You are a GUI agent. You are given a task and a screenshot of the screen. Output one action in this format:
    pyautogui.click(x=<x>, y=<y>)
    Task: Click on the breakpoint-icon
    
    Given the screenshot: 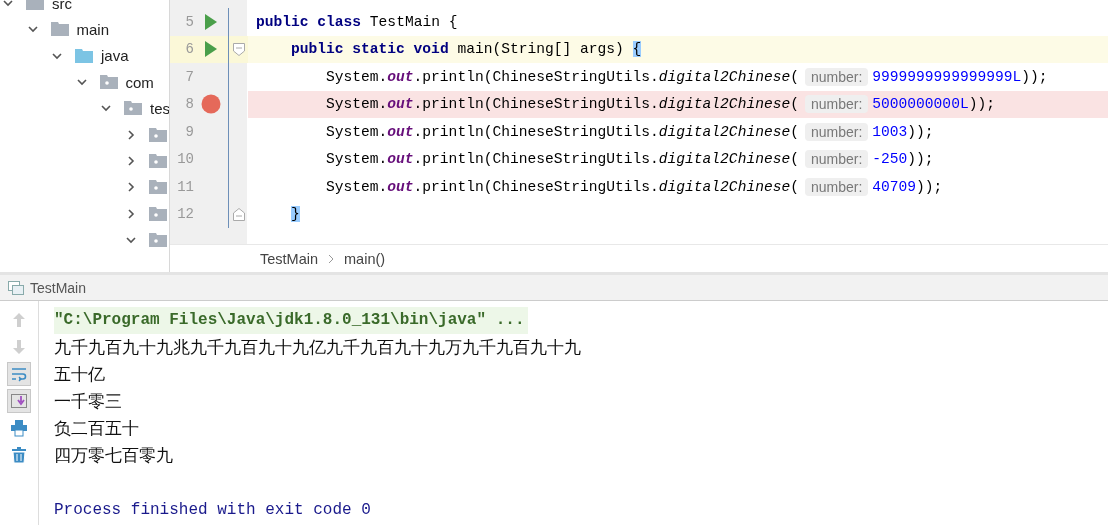 What is the action you would take?
    pyautogui.click(x=211, y=104)
    